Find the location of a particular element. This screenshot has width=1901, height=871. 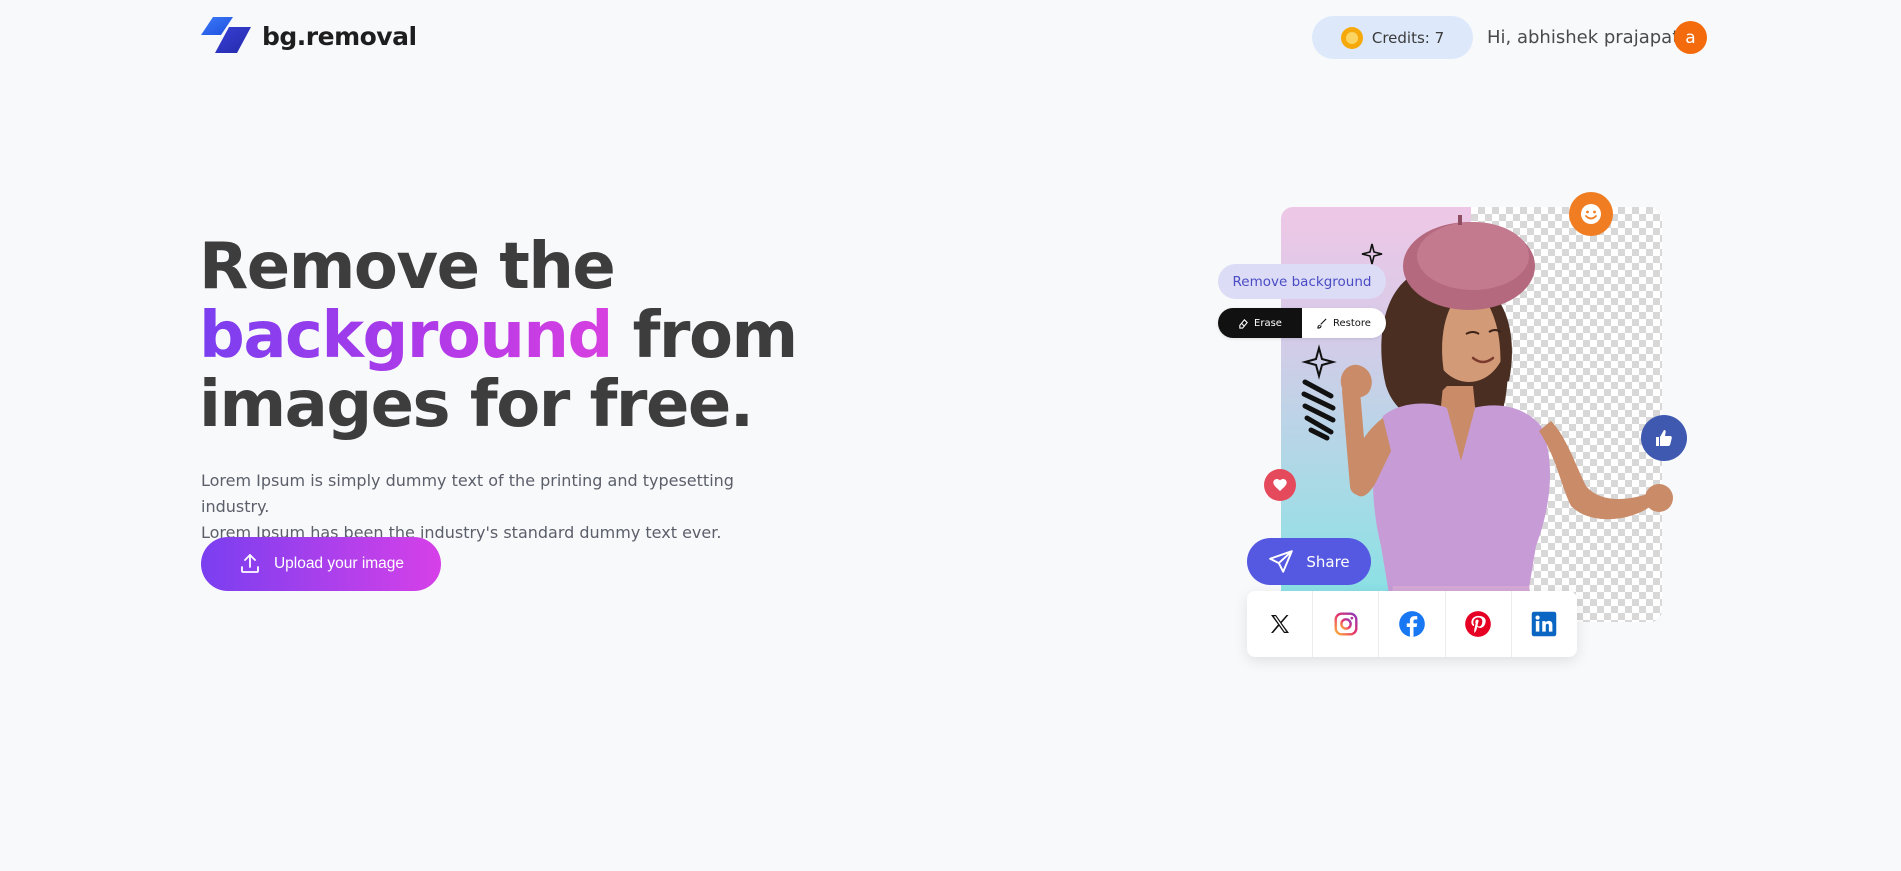

pinterest-icon is located at coordinates (1479, 624).